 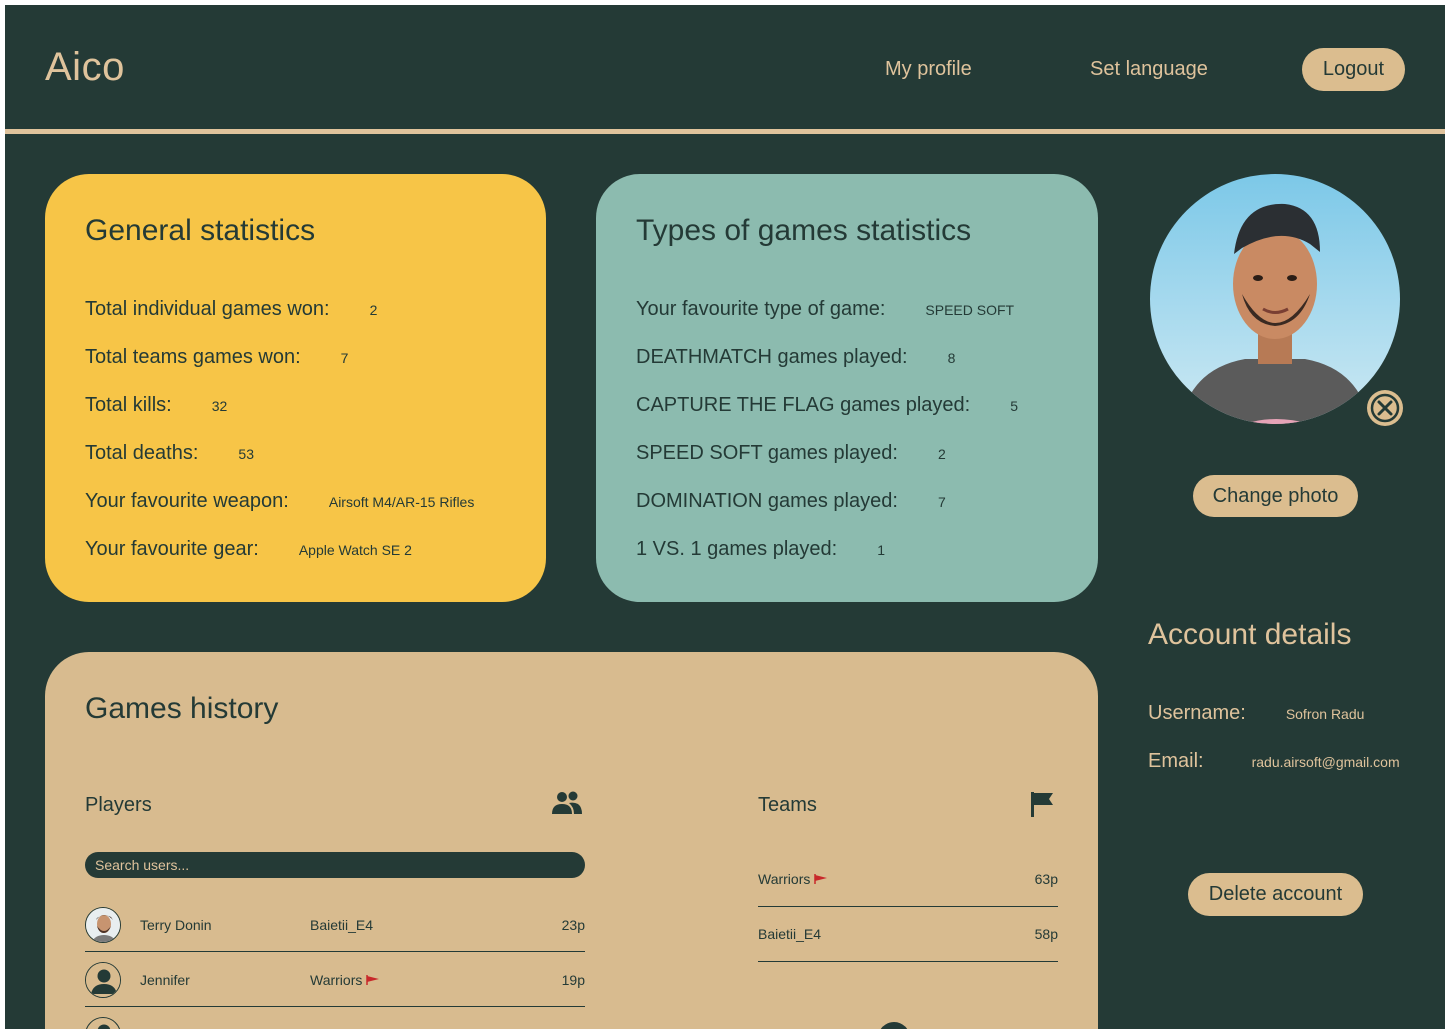 What do you see at coordinates (401, 501) in the screenshot?
I see `stat-value: Airsoft M4/AR-15 Rifles` at bounding box center [401, 501].